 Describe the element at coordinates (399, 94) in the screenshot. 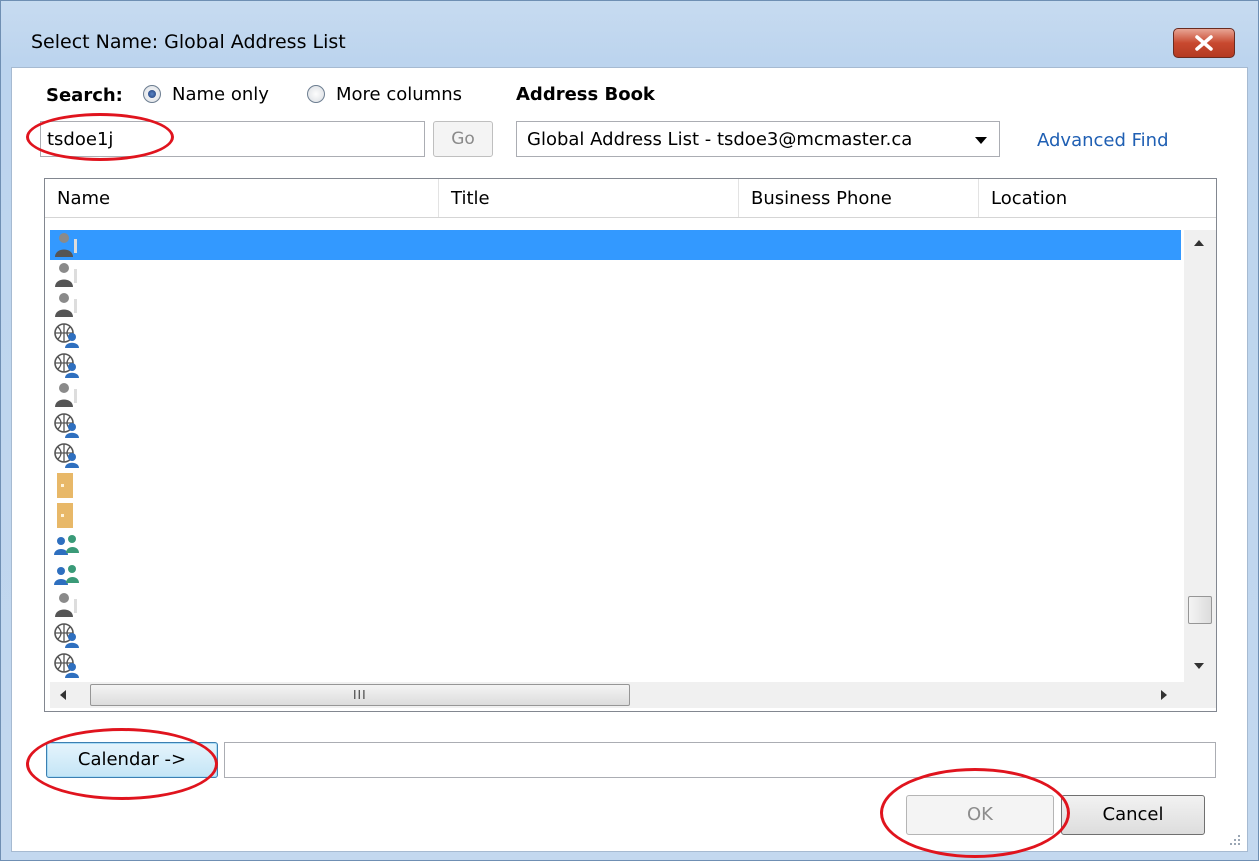

I see `radio-more-columns-label: More columns` at that location.